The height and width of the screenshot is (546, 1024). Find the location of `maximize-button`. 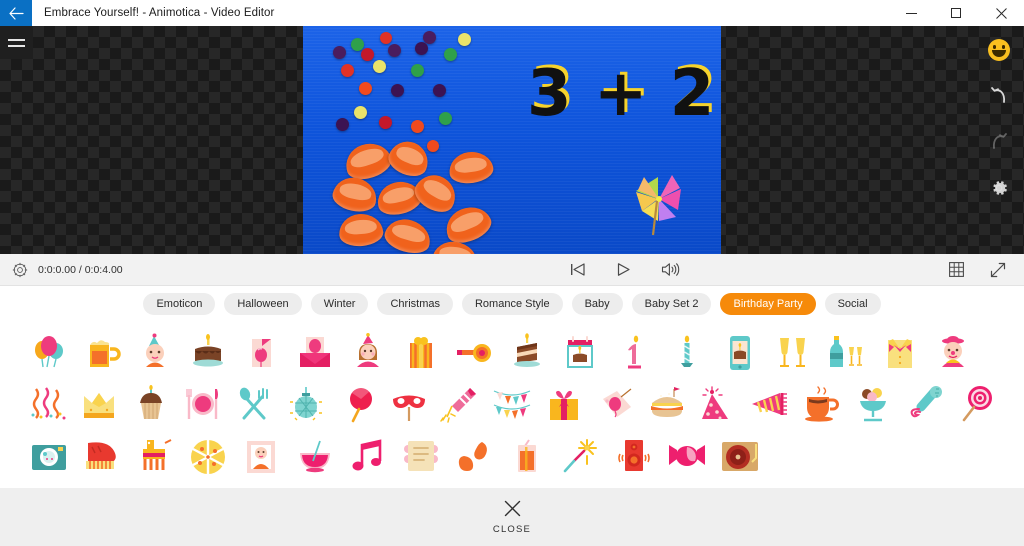

maximize-button is located at coordinates (956, 13).